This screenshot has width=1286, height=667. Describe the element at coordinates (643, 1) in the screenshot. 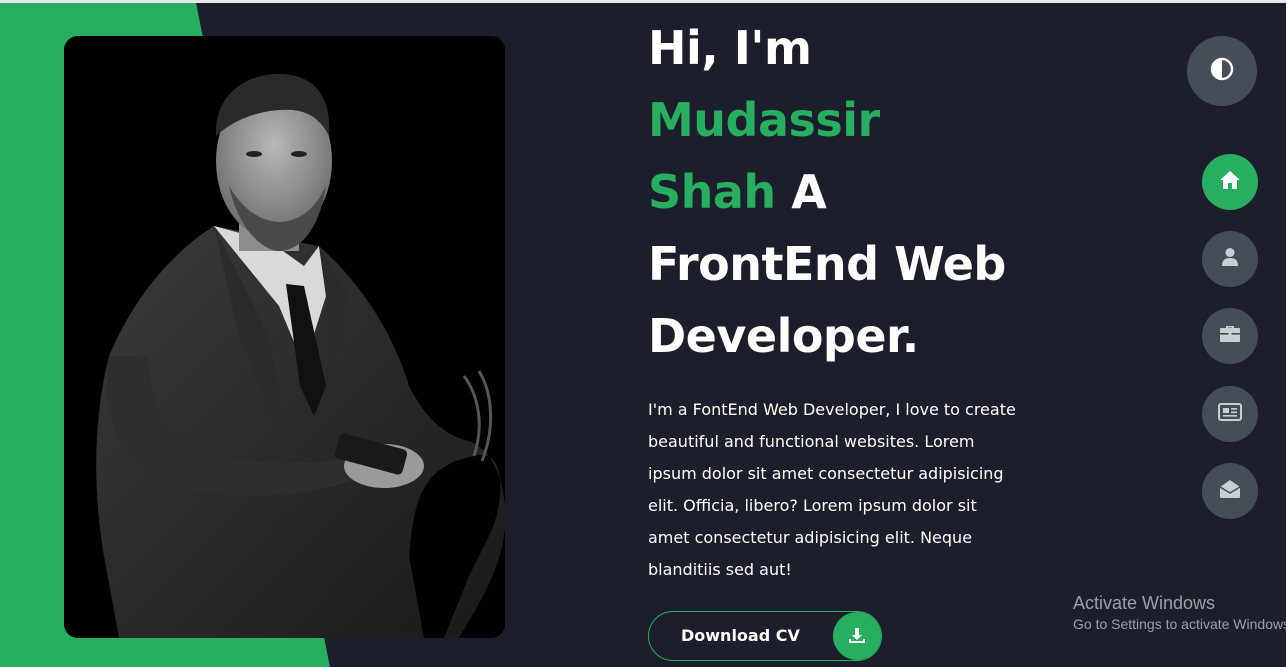

I see `top-divider` at that location.